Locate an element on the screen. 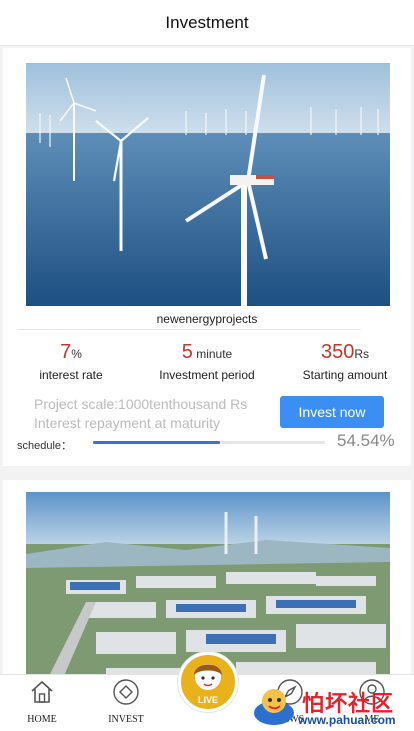 Image resolution: width=414 pixels, height=731 pixels. project-scale-text: Project scale:1000tenthousand Rs is located at coordinates (141, 404).